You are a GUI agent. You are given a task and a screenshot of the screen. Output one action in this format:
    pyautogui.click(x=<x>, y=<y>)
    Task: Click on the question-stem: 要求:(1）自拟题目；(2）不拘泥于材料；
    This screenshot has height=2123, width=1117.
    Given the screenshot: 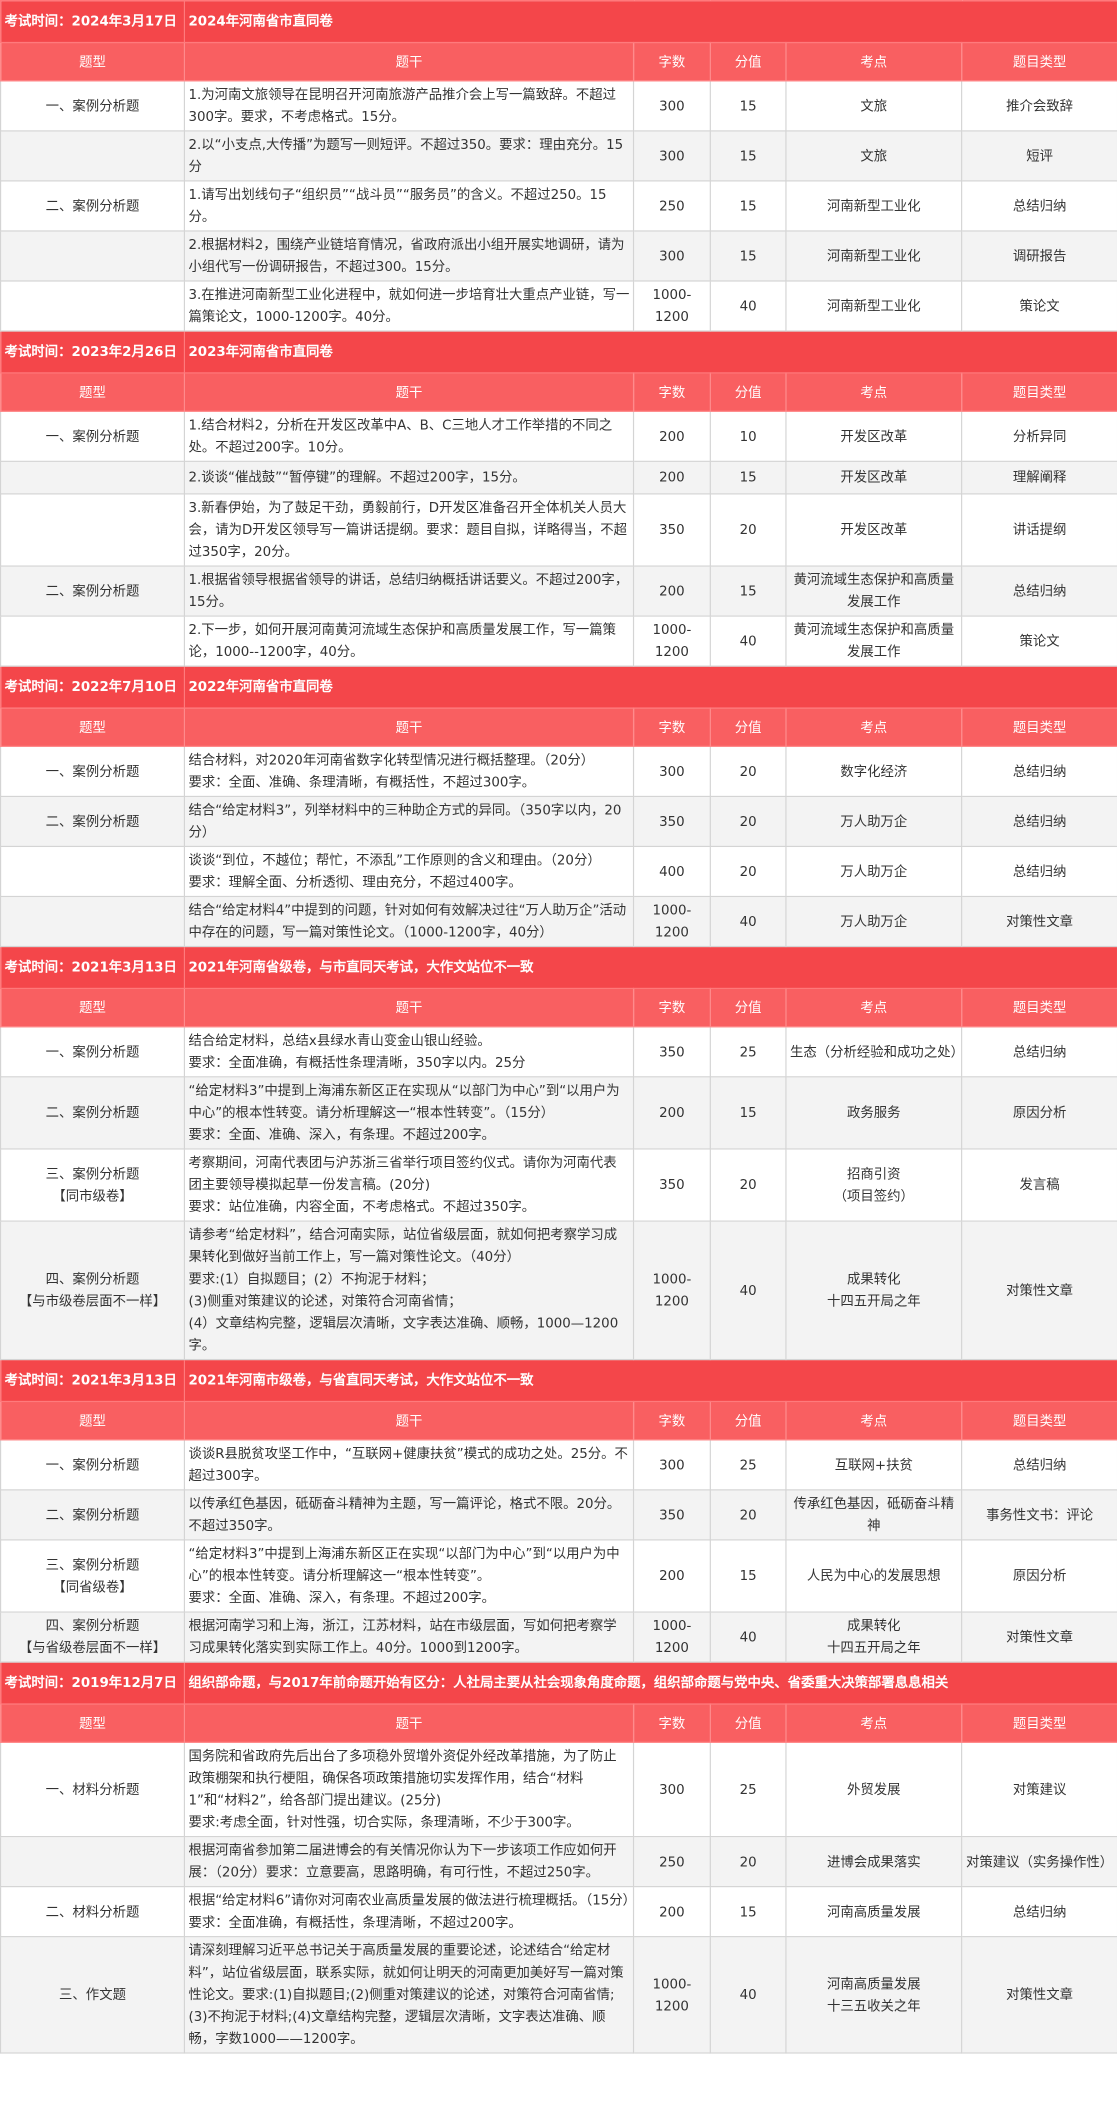 What is the action you would take?
    pyautogui.click(x=311, y=1278)
    